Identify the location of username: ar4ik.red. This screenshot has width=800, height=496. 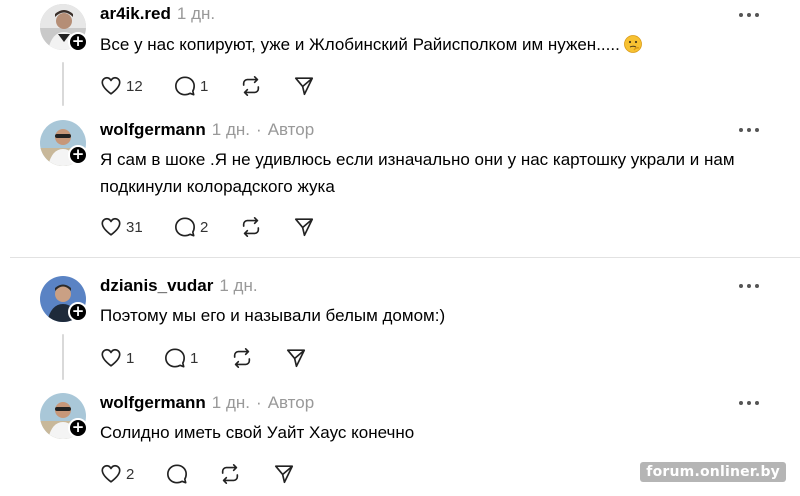
(135, 13).